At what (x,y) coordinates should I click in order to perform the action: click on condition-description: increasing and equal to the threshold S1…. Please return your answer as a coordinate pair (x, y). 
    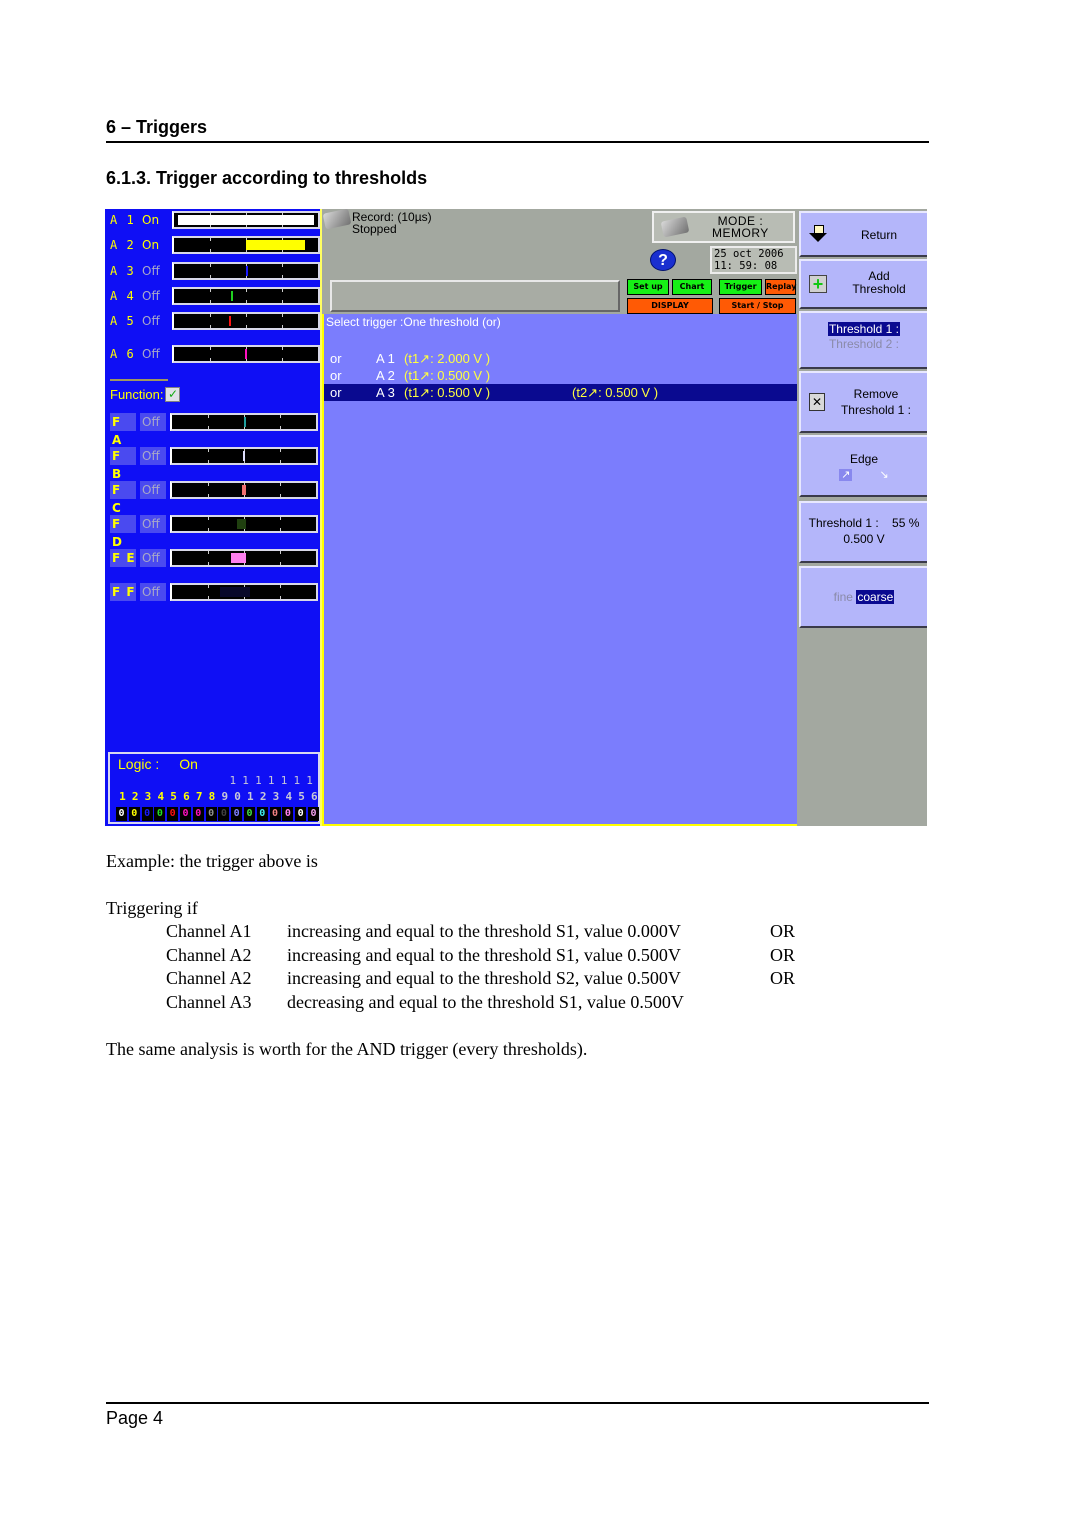
    Looking at the image, I should click on (484, 931).